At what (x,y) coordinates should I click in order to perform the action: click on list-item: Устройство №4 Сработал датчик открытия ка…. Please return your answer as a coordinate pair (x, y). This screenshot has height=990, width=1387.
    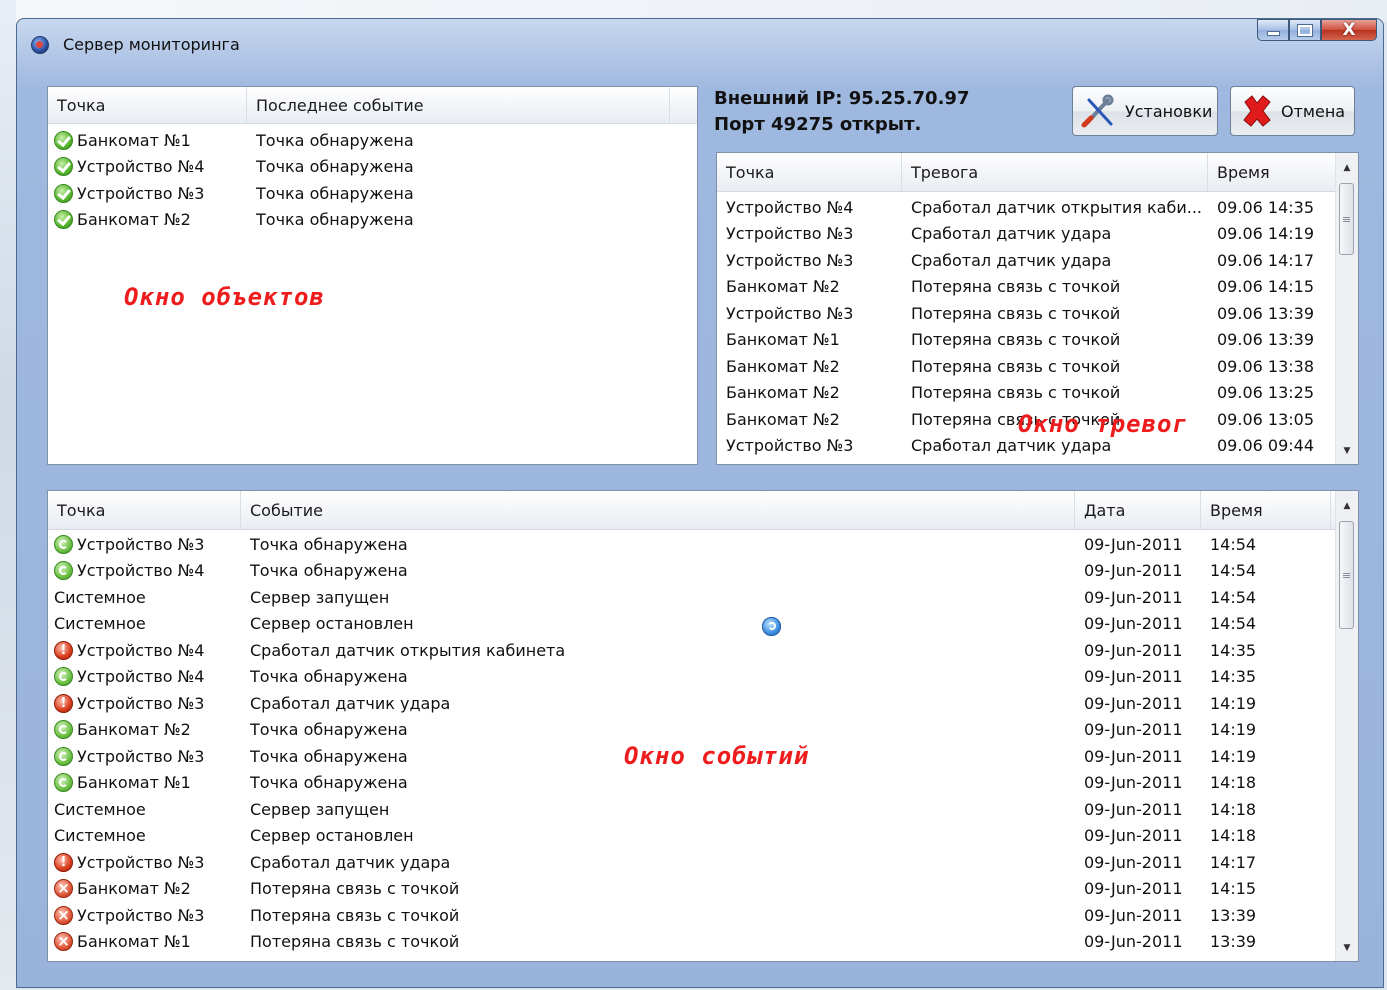
    Looking at the image, I should click on (1026, 207).